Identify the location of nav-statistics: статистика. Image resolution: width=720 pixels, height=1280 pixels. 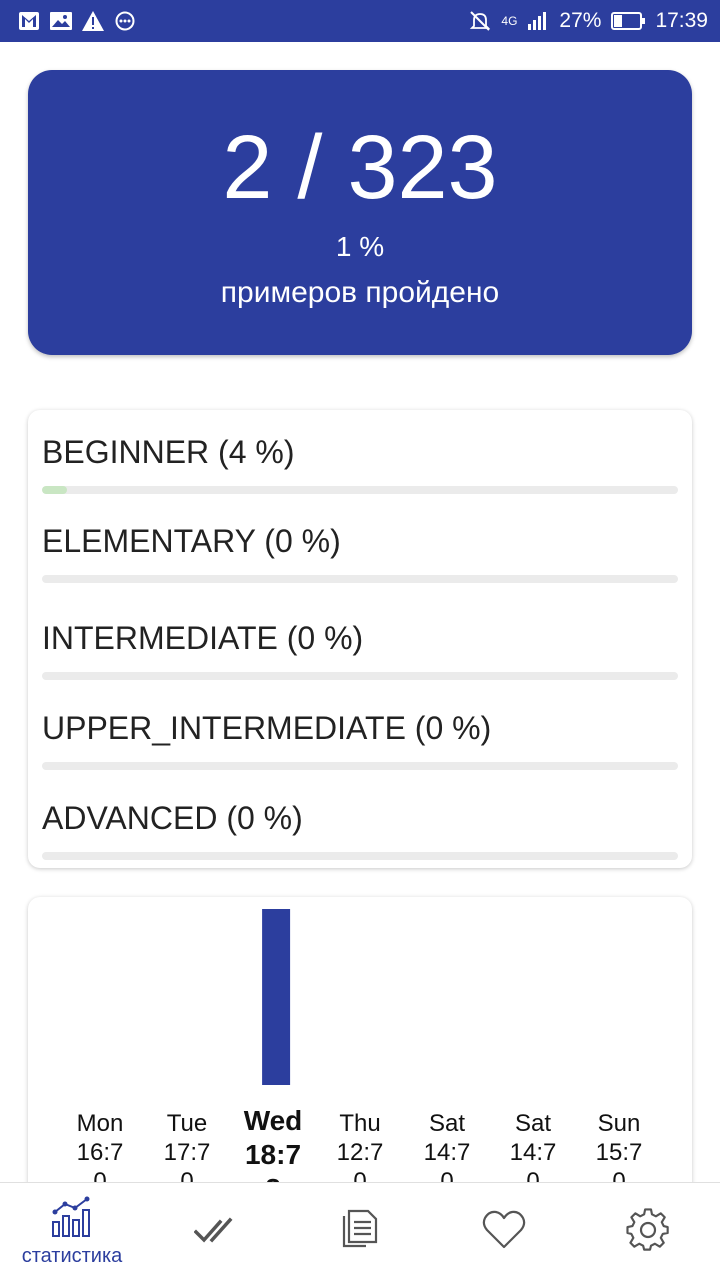
(72, 1231).